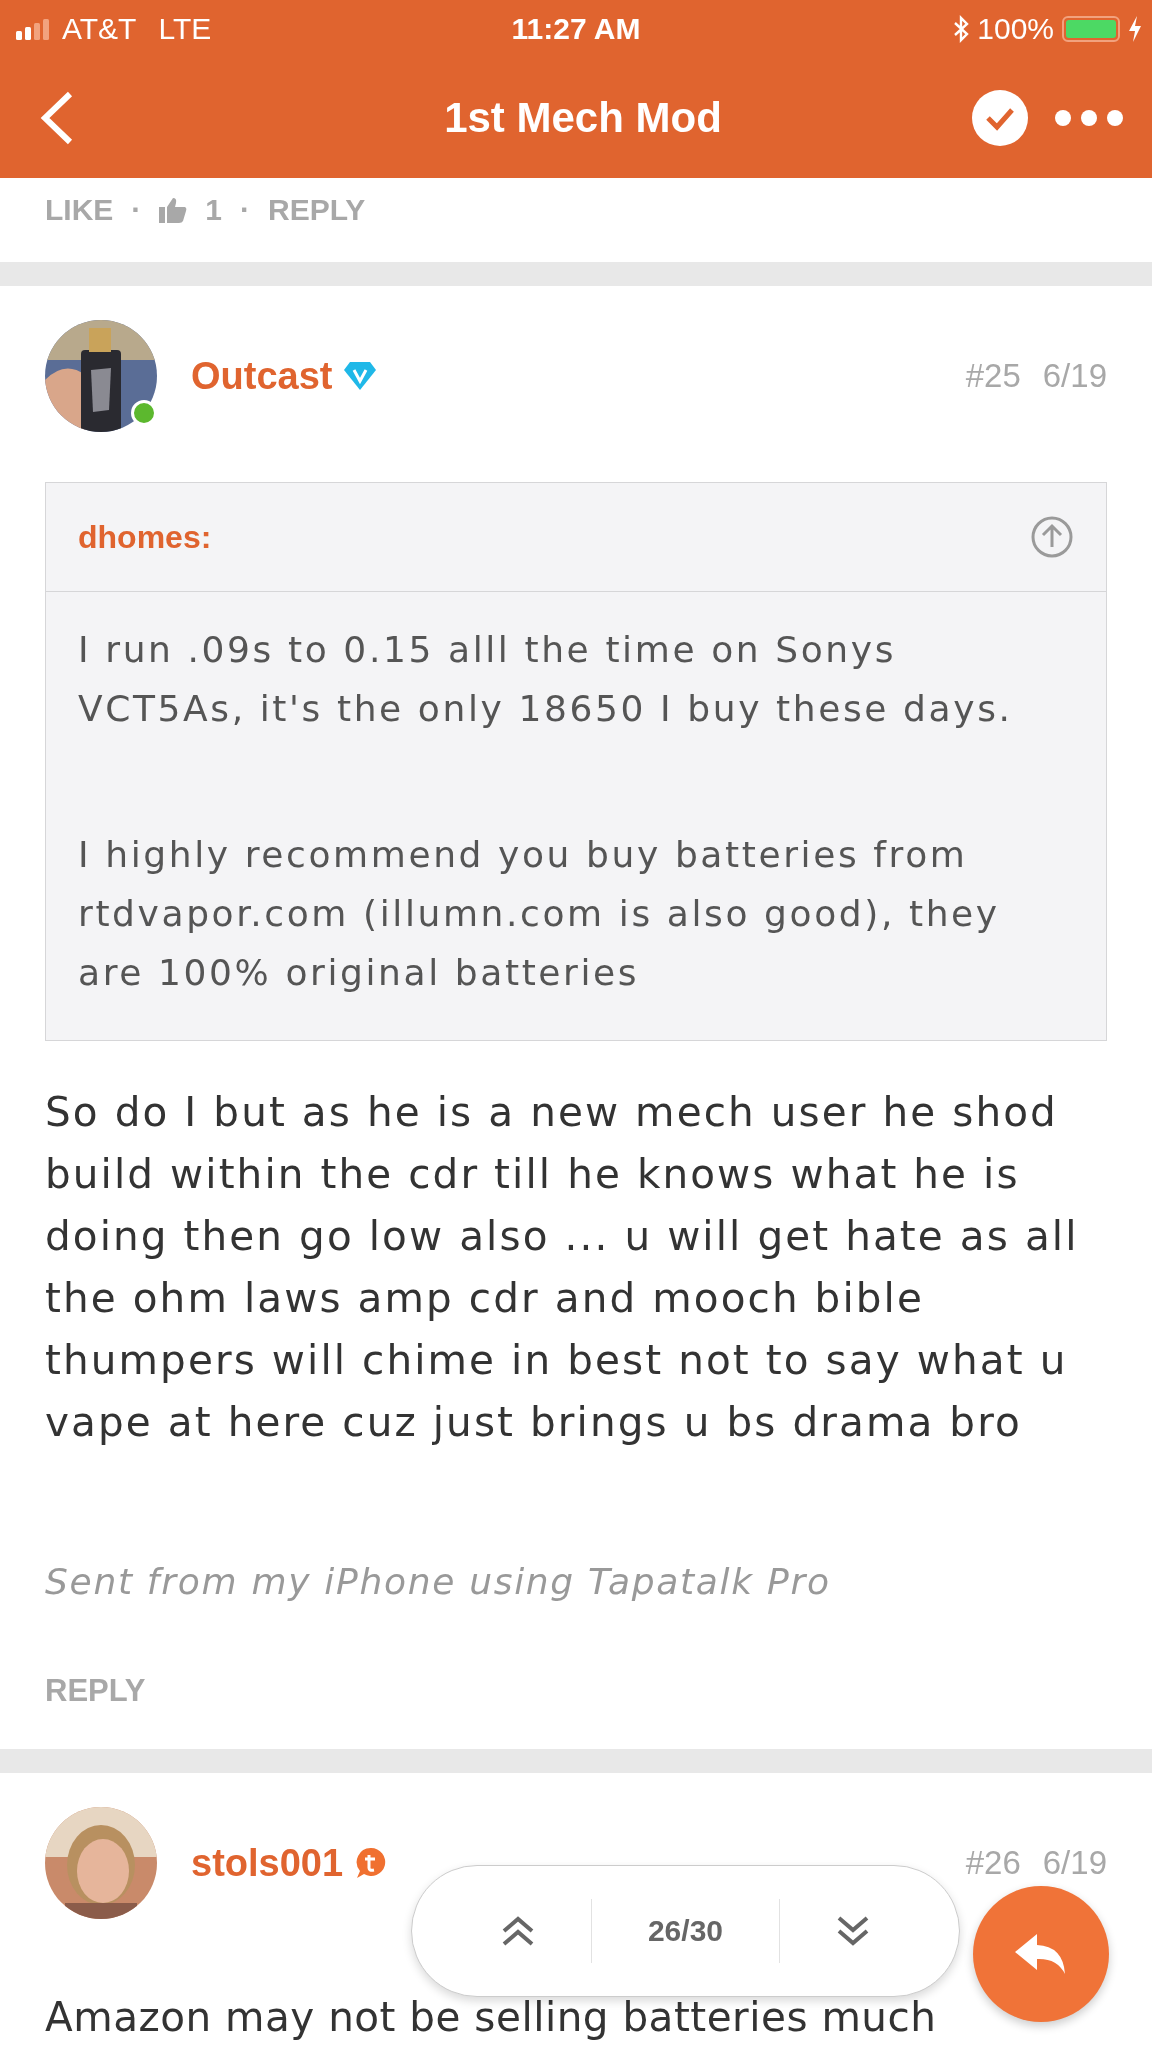  Describe the element at coordinates (99, 29) in the screenshot. I see `carrier-text: AT&T` at that location.